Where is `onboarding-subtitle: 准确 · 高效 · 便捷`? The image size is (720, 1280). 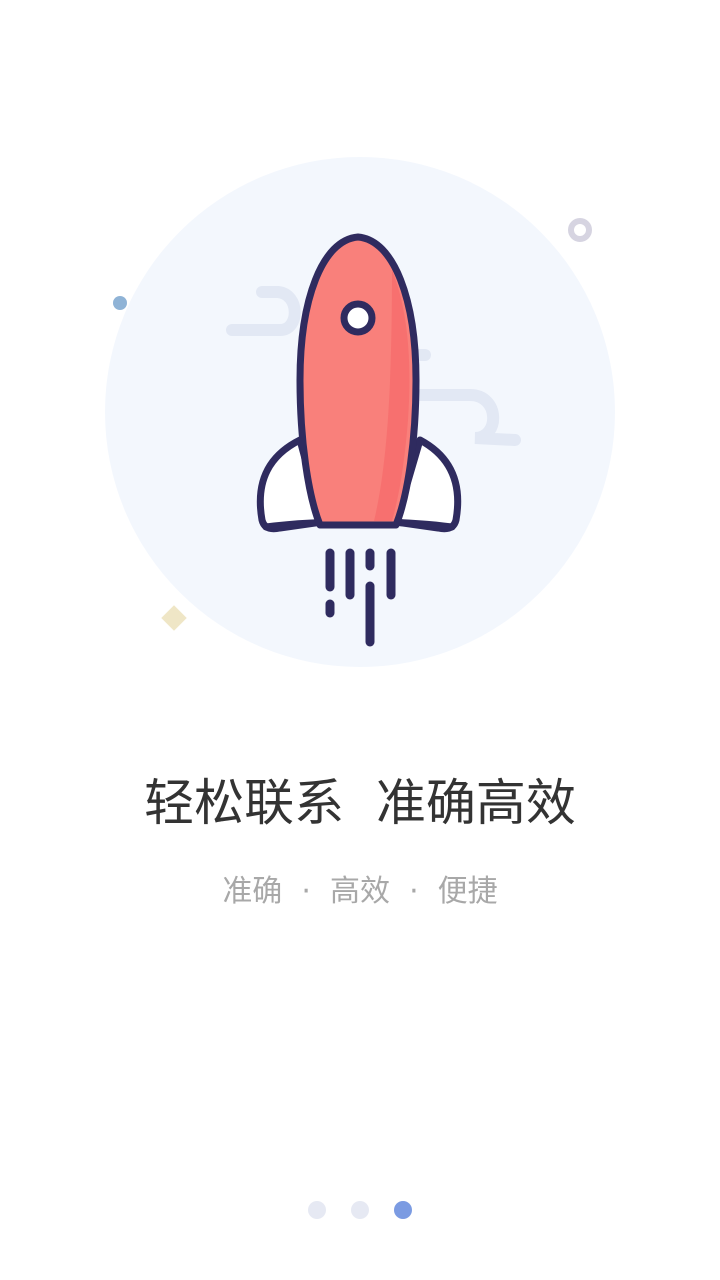
onboarding-subtitle: 准确 · 高效 · 便捷 is located at coordinates (360, 891).